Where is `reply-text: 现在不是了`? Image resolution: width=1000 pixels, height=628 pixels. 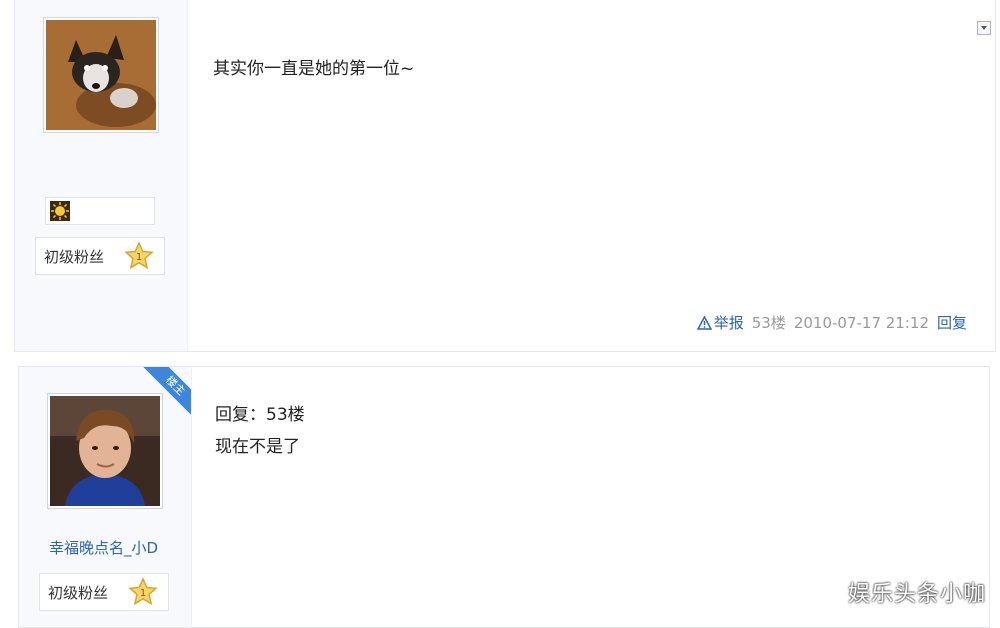 reply-text: 现在不是了 is located at coordinates (257, 447).